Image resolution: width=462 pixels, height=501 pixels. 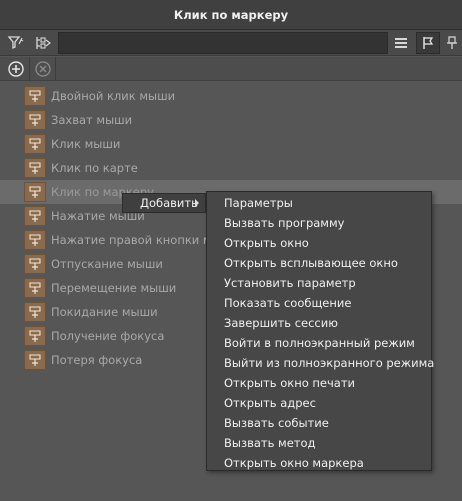 I want to click on tree-item: Двойной клик мыши, so click(x=231, y=96).